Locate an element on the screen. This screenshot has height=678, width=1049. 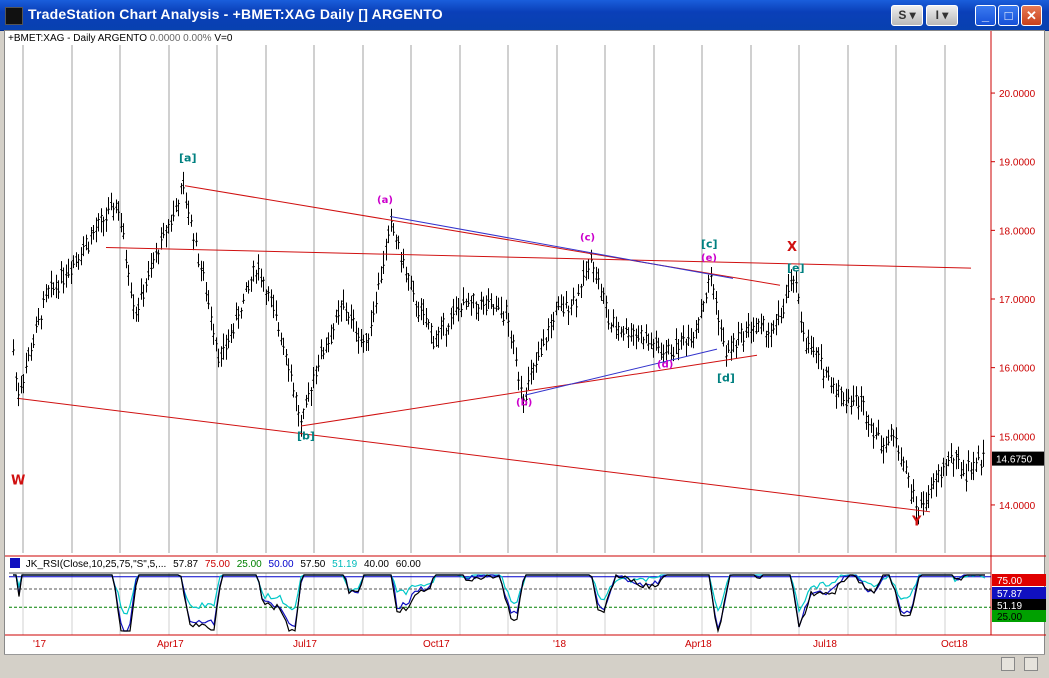
minimize-button: _ is located at coordinates (985, 15).